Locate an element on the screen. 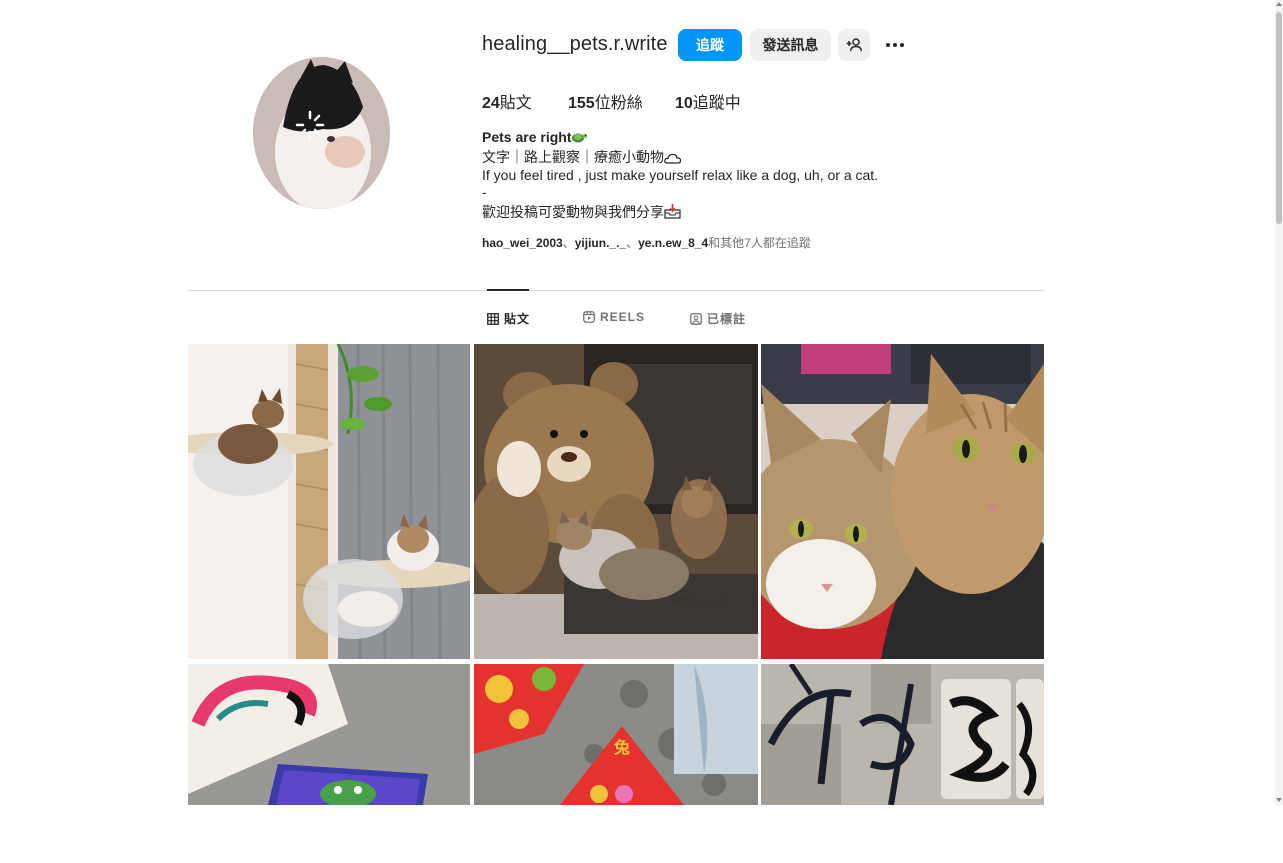 The image size is (1283, 863). posts-label: 貼文 is located at coordinates (515, 103).